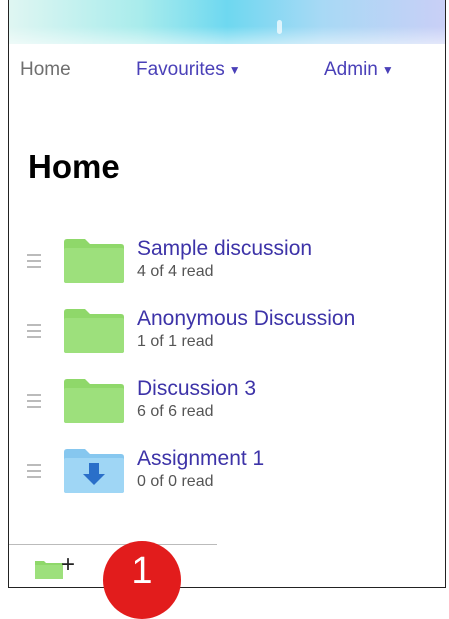 Image resolution: width=449 pixels, height=619 pixels. I want to click on page-title: Home, so click(74, 166).